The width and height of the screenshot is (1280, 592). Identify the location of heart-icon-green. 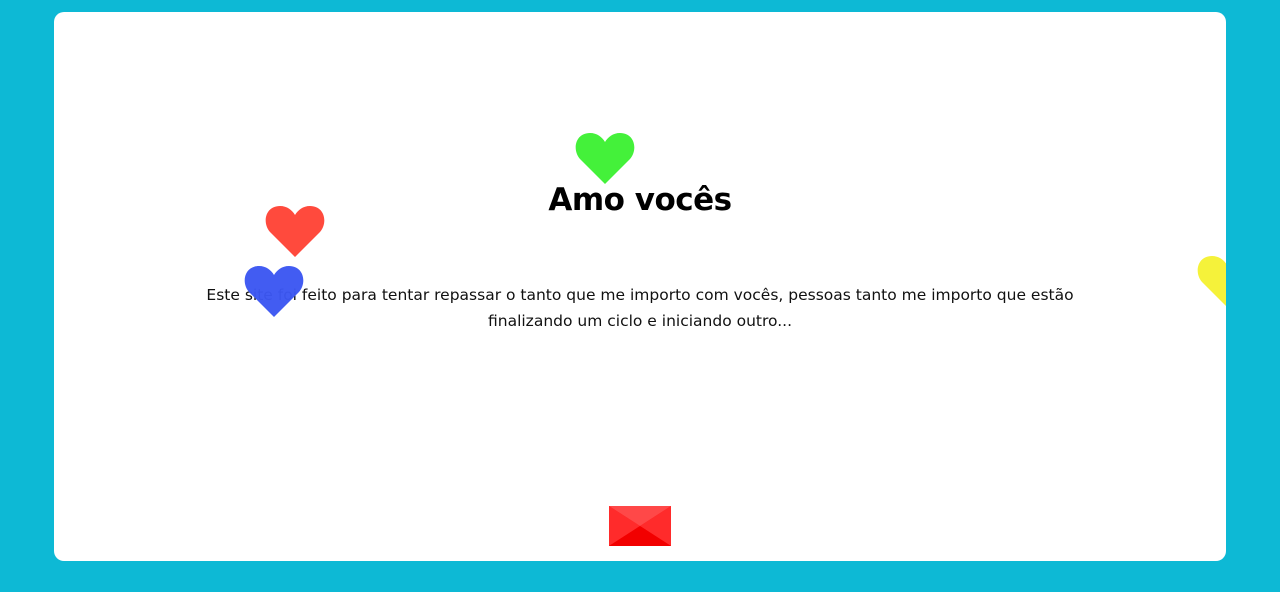
(605, 158).